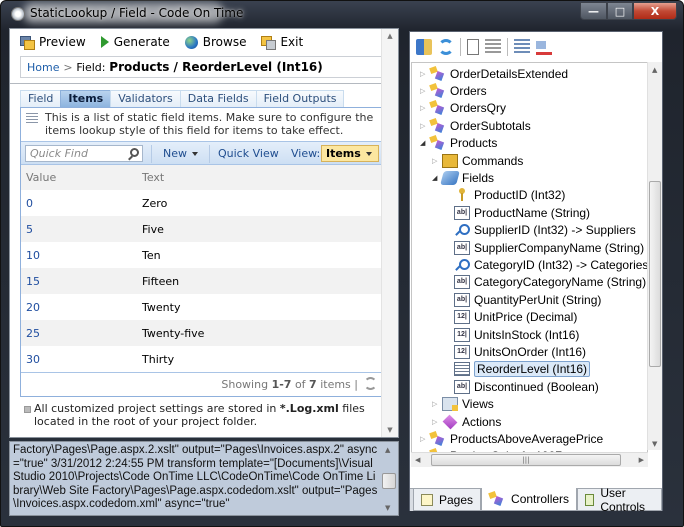 The height and width of the screenshot is (527, 684). Describe the element at coordinates (425, 143) in the screenshot. I see `collapse-icon: ◢` at that location.